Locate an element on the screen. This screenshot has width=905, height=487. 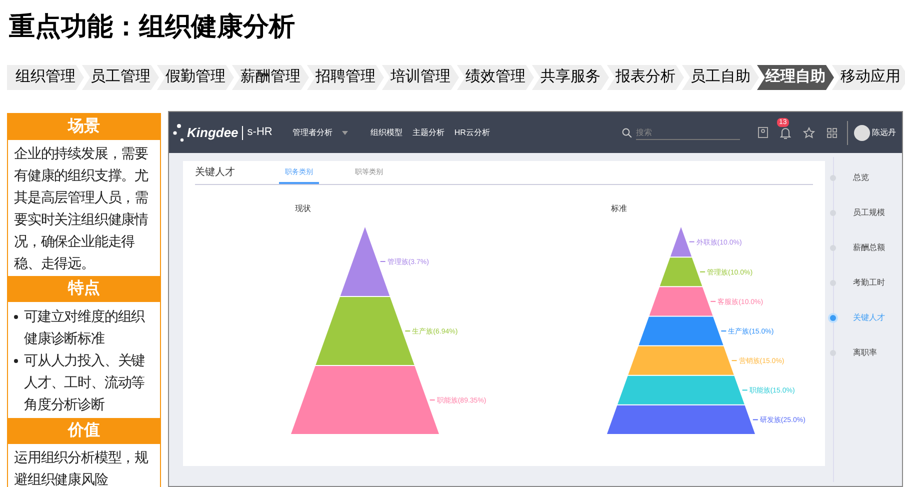
caret-icon is located at coordinates (345, 132).